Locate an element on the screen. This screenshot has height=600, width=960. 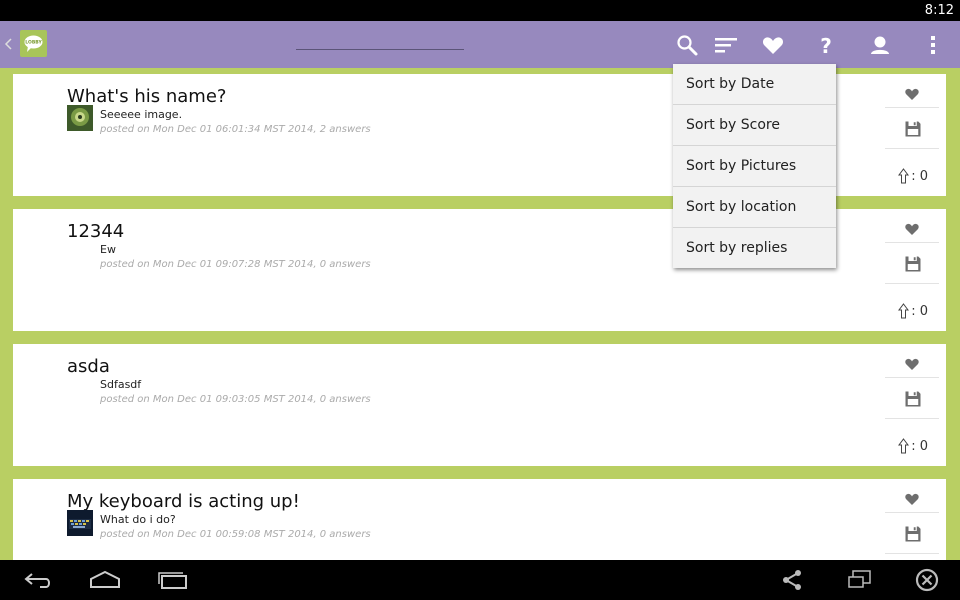
question-body: Sdfasdf is located at coordinates (121, 384).